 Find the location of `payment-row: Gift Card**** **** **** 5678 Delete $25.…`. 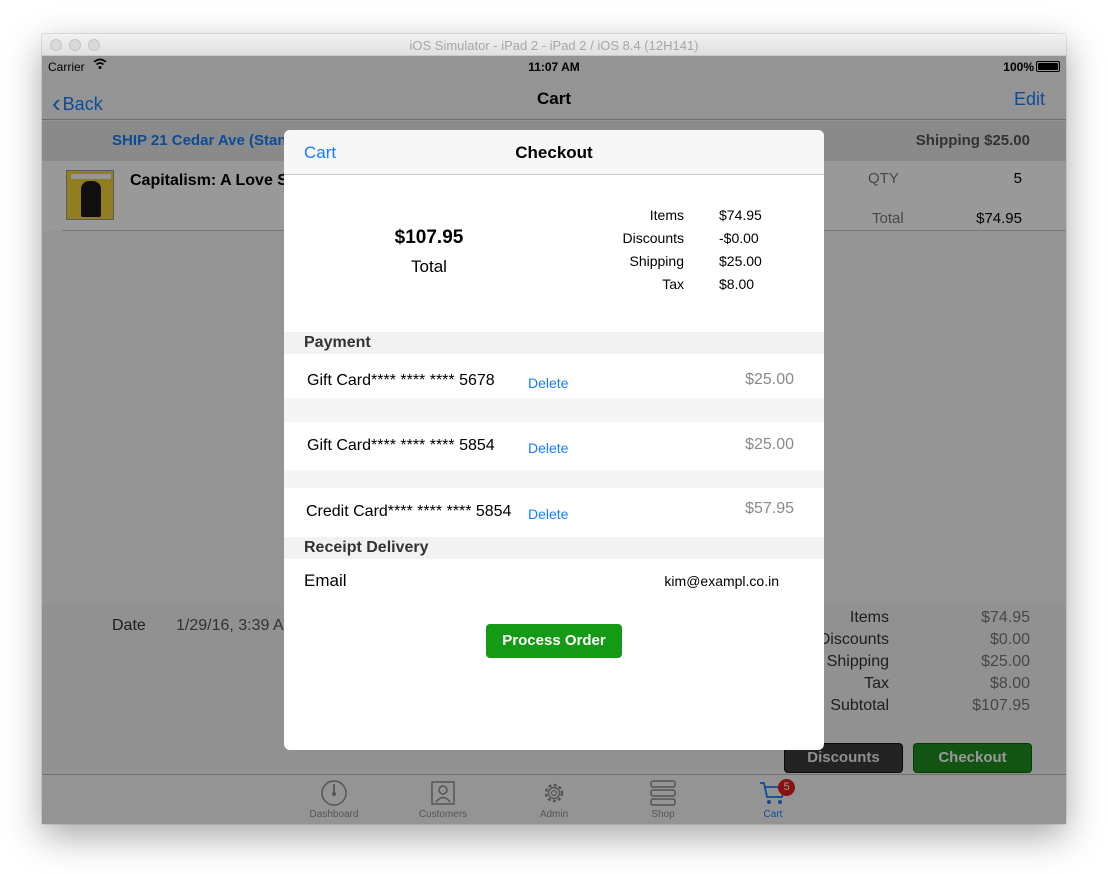

payment-row: Gift Card**** **** **** 5678 Delete $25.… is located at coordinates (554, 376).